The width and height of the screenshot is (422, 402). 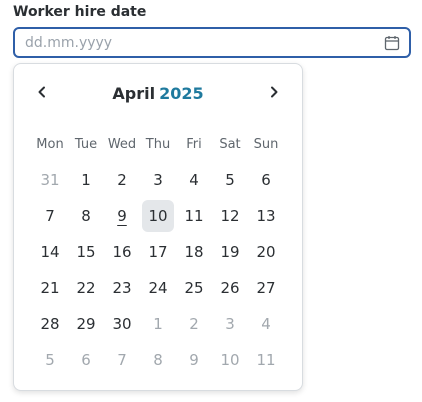 I want to click on week-row: 31 1 2 3 4 5 6, so click(x=158, y=180).